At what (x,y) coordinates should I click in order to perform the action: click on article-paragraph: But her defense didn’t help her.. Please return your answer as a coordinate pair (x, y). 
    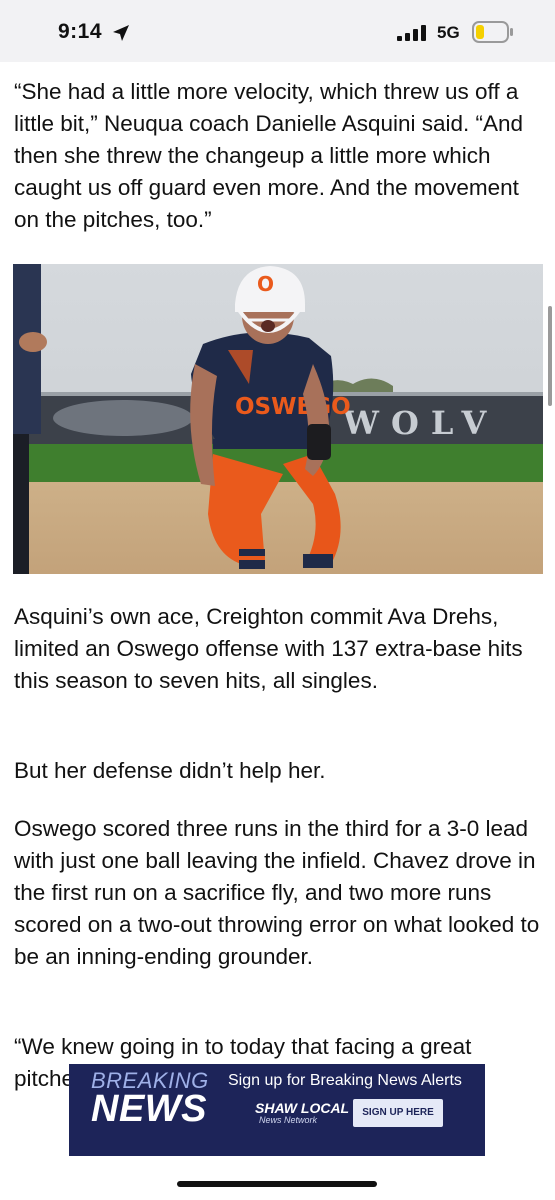
    Looking at the image, I should click on (170, 770).